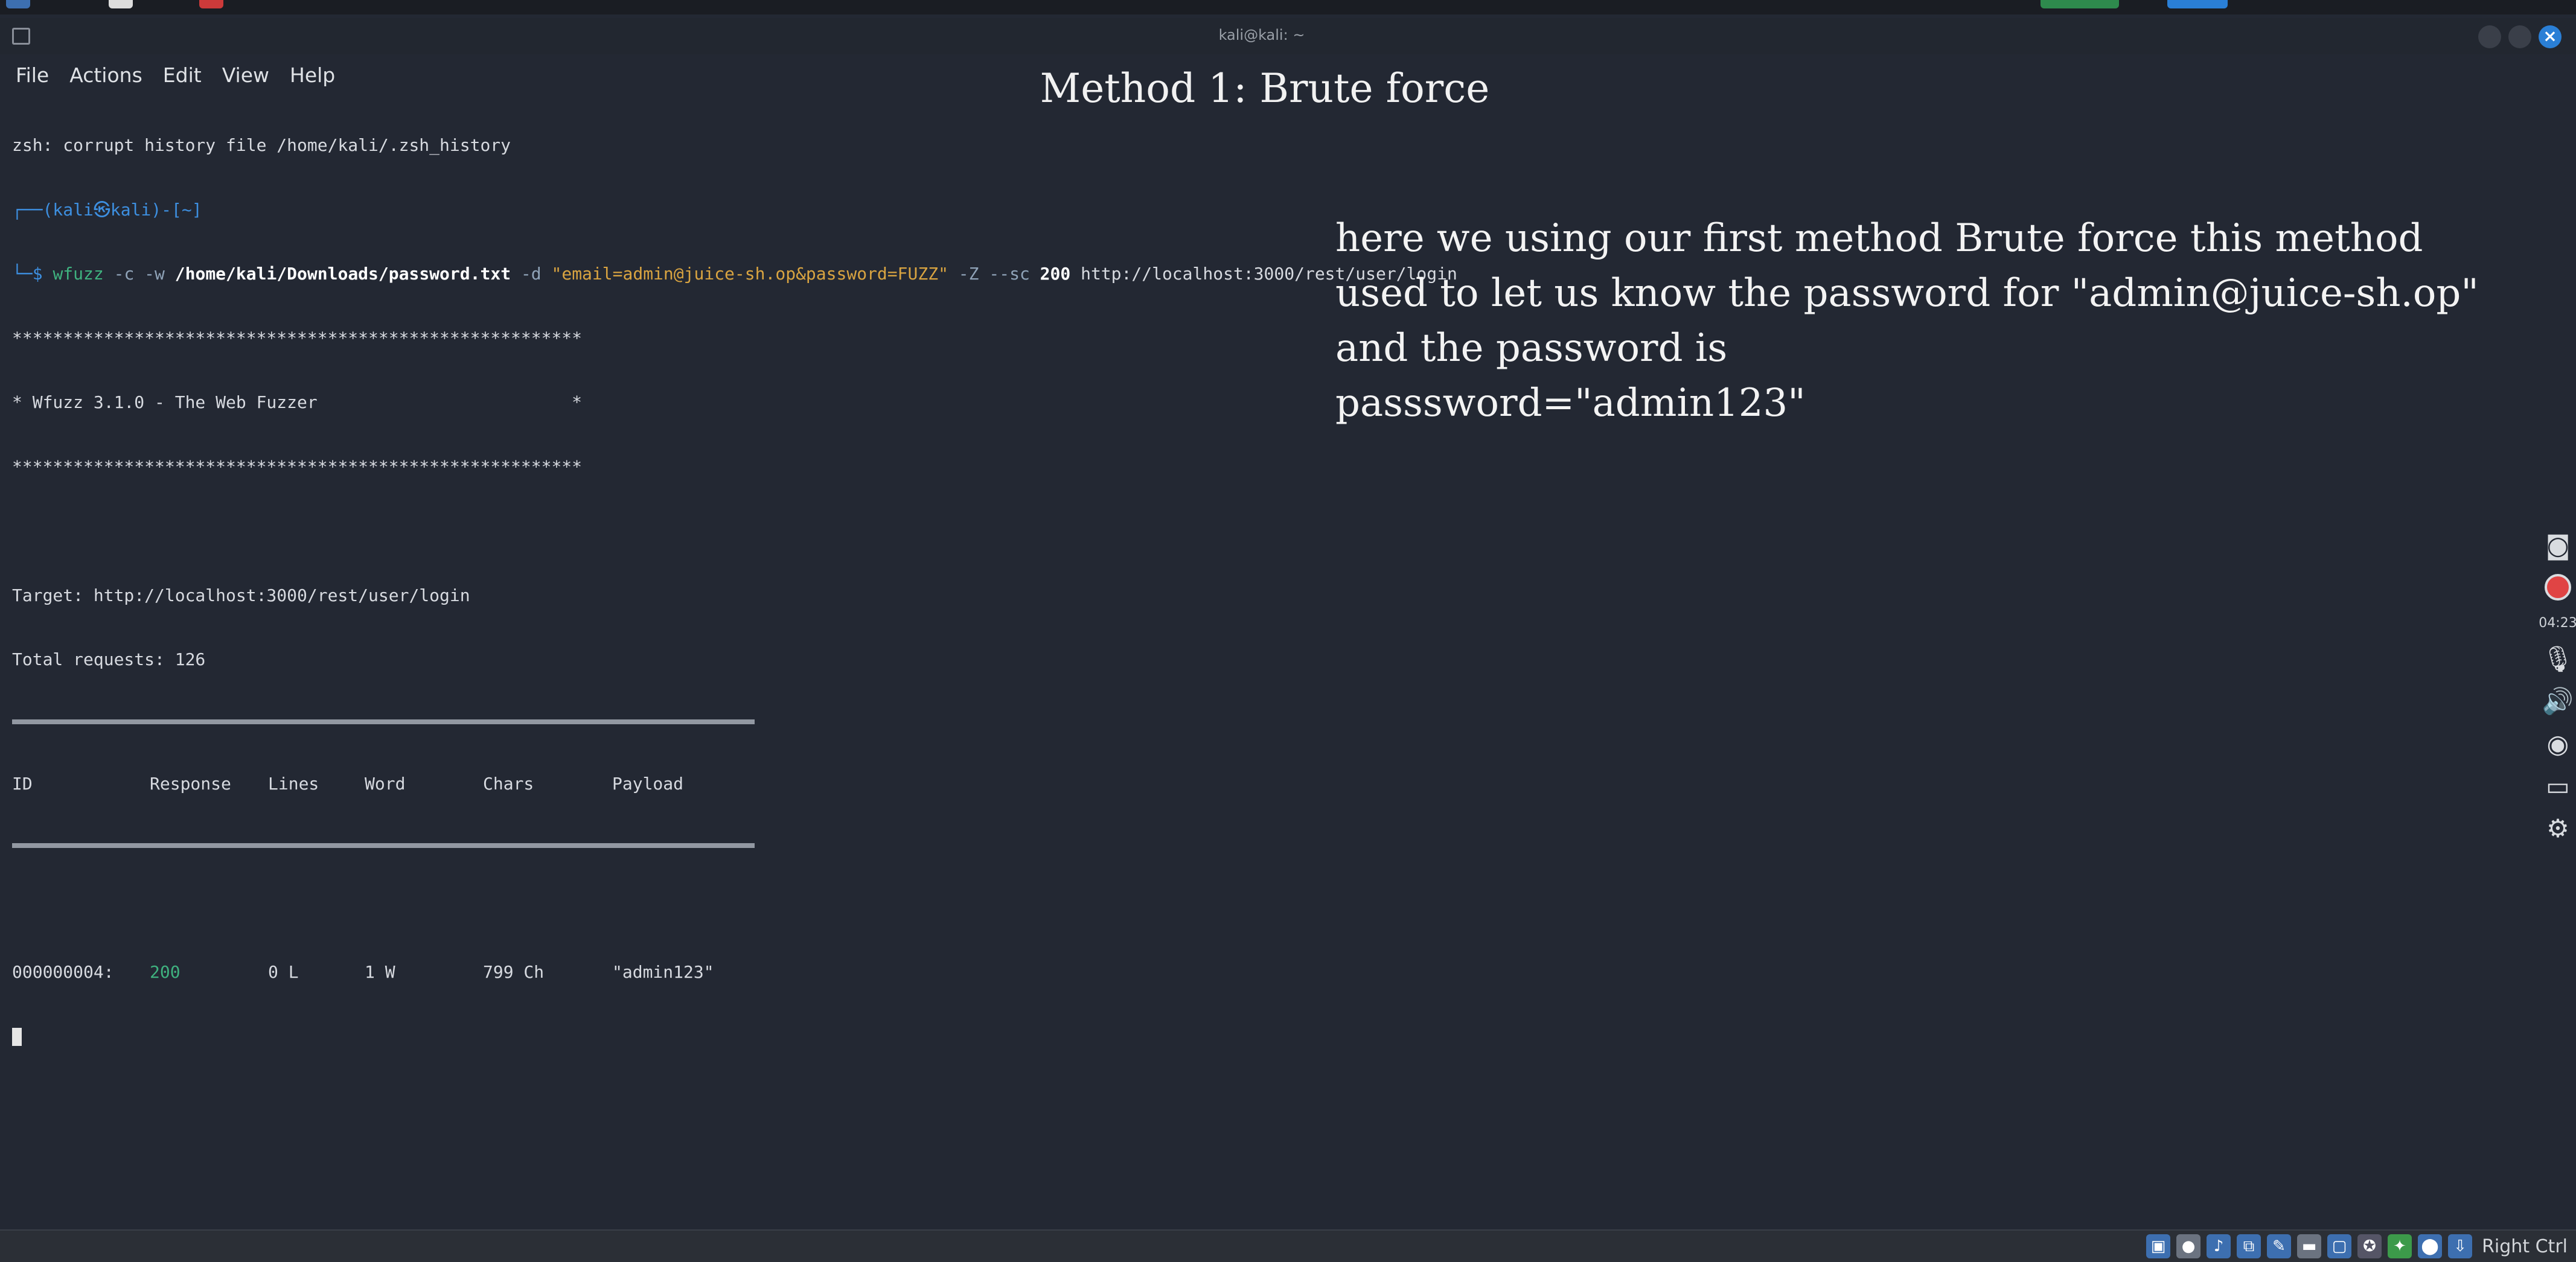 This screenshot has height=1262, width=2576. Describe the element at coordinates (2400, 1246) in the screenshot. I see `vm-cpu-icon: ✦` at that location.